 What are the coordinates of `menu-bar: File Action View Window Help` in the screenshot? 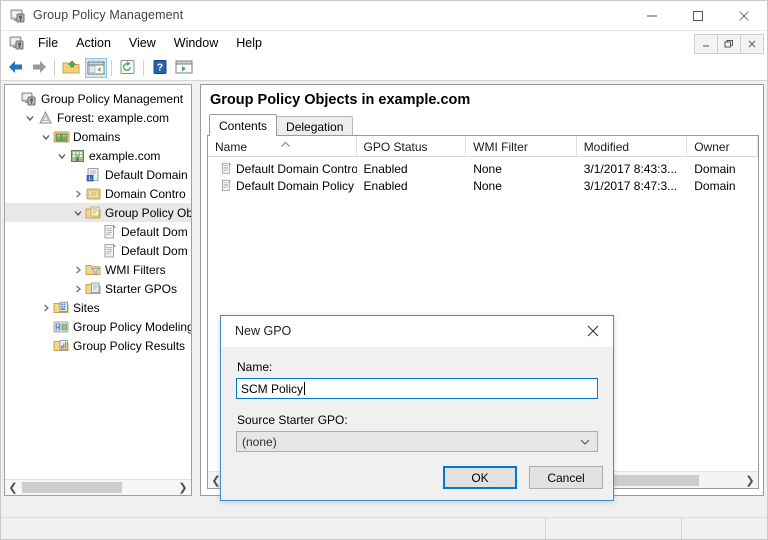 It's located at (384, 43).